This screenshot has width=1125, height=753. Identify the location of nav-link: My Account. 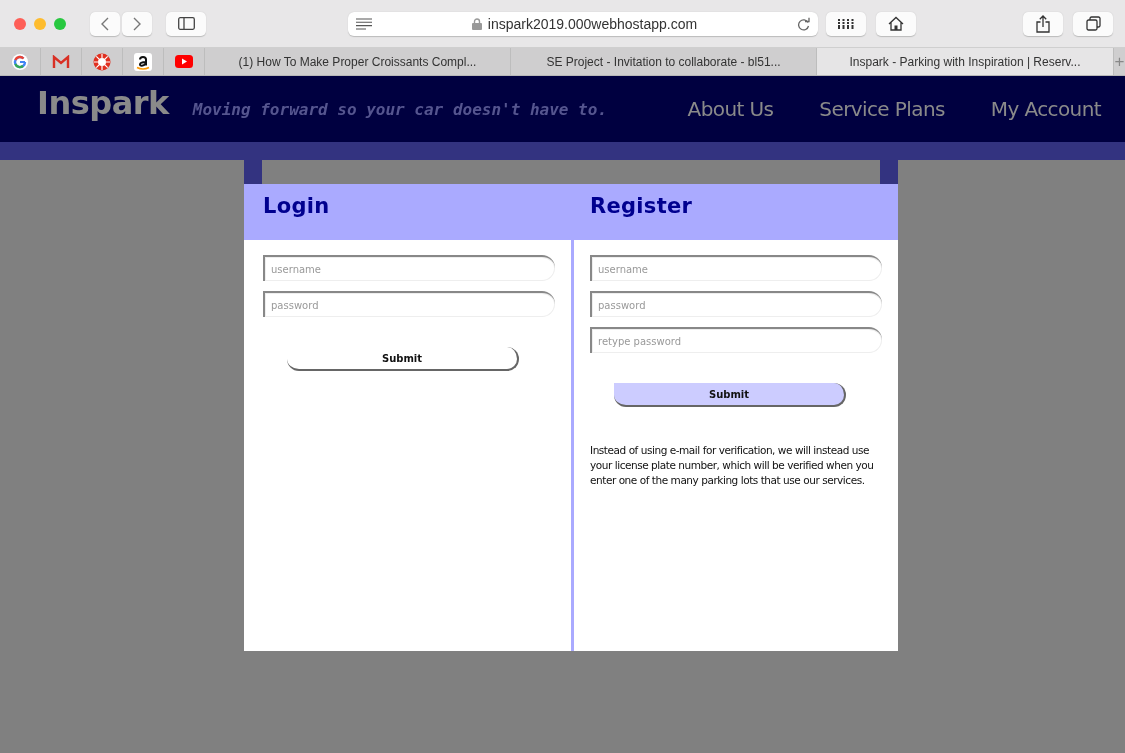
(1045, 109).